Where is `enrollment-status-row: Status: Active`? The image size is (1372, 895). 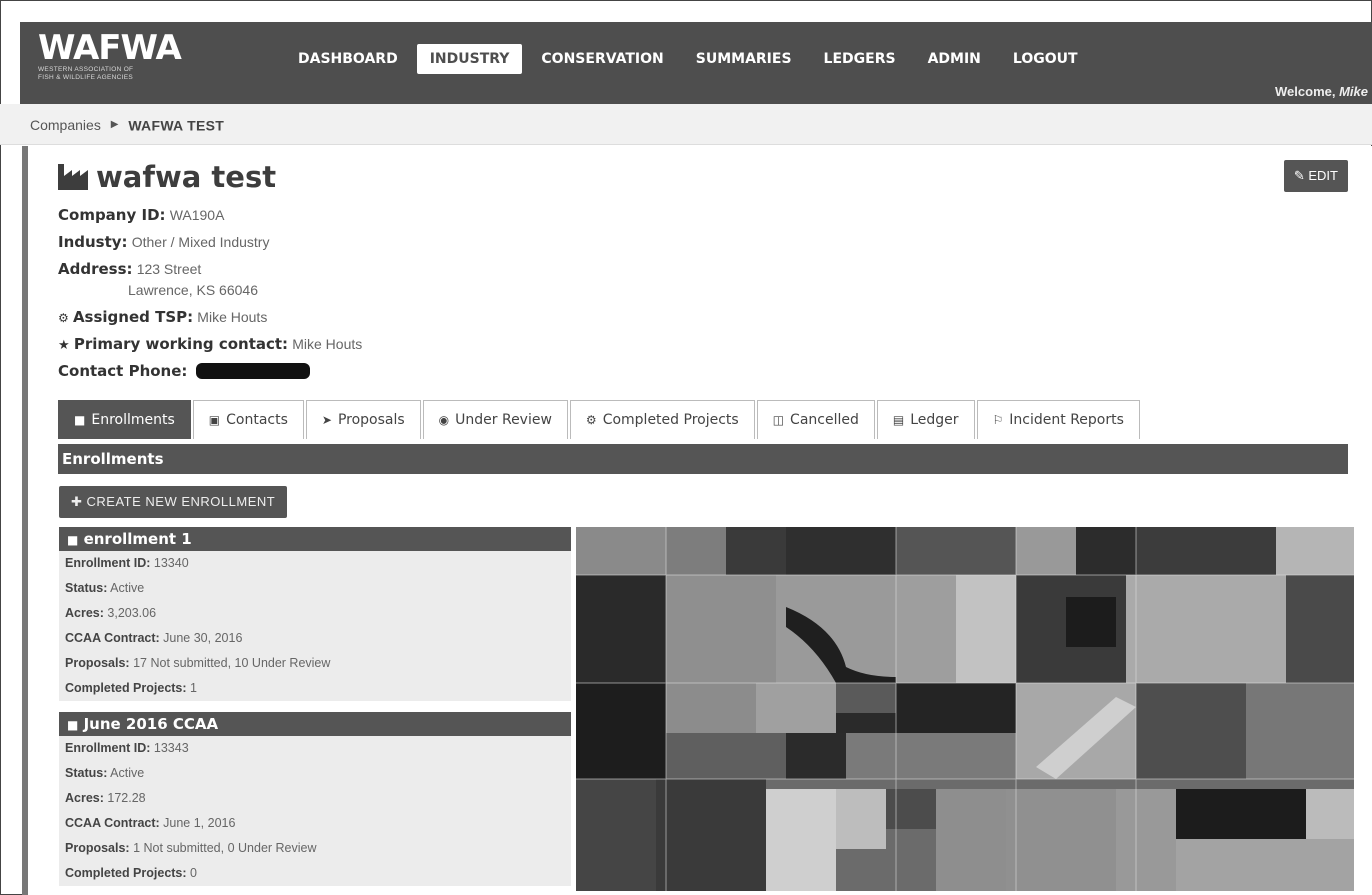
enrollment-status-row: Status: Active is located at coordinates (315, 588).